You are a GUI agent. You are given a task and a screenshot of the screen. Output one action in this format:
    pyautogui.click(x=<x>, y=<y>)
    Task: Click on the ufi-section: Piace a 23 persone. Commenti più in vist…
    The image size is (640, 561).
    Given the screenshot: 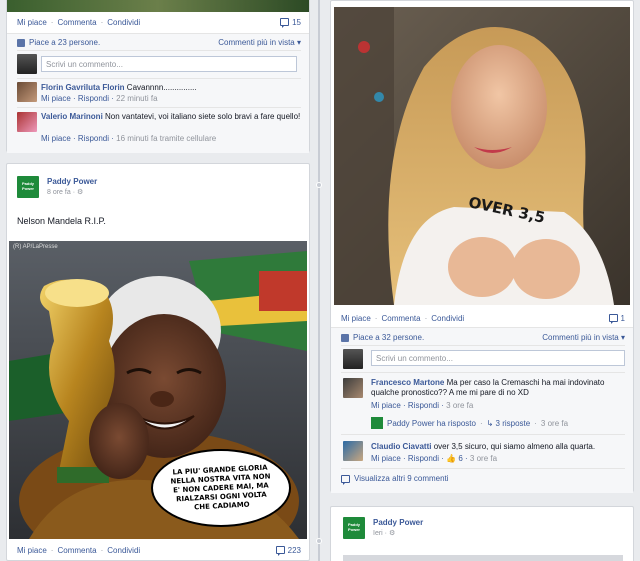 What is the action you would take?
    pyautogui.click(x=158, y=93)
    